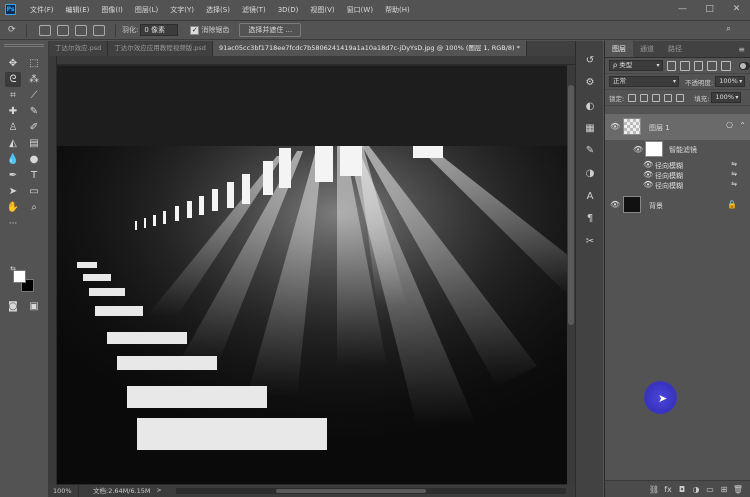 This screenshot has height=497, width=750. Describe the element at coordinates (656, 97) in the screenshot. I see `lock-position-icon` at that location.